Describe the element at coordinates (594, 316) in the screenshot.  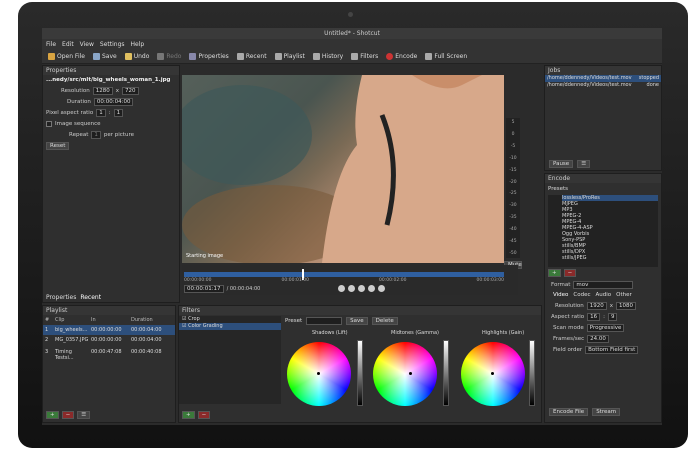
I see `aspect-num-field: 16` at that location.